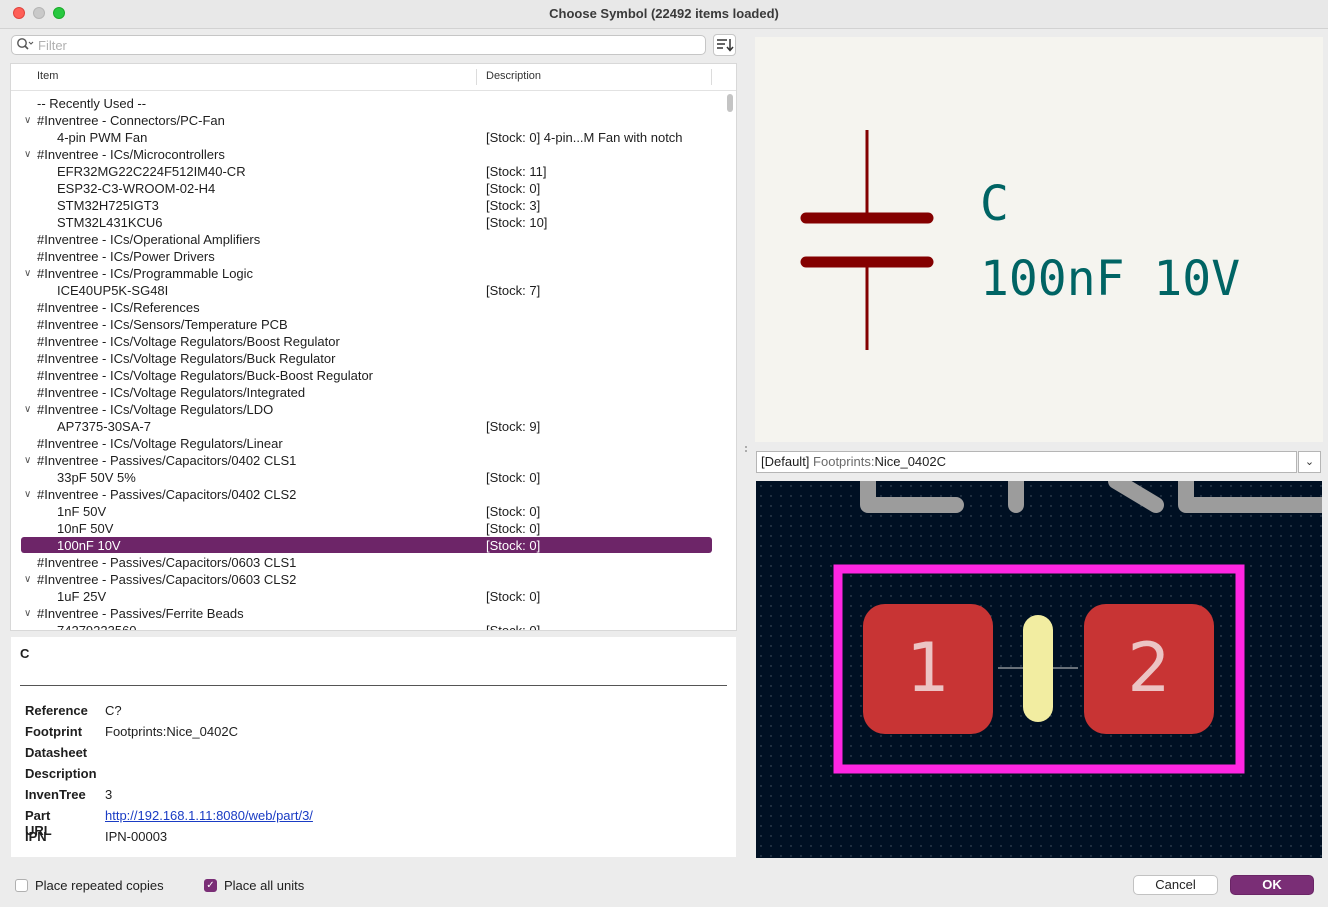  I want to click on place-all-units-label: Place all units, so click(264, 885).